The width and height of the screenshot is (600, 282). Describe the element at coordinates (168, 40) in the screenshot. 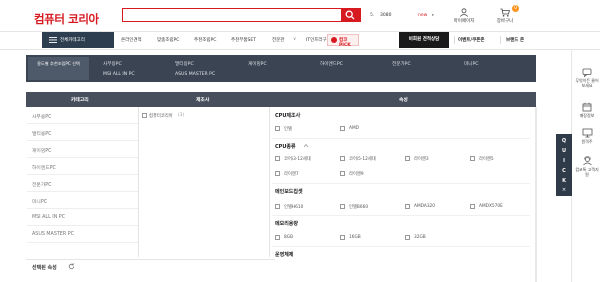

I see `nav-item-custom-pc: 맞춤조립PC` at that location.